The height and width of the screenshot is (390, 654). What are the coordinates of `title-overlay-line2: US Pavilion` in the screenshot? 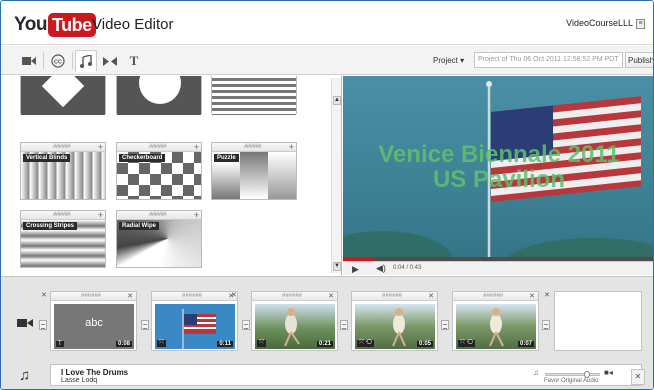 It's located at (499, 179).